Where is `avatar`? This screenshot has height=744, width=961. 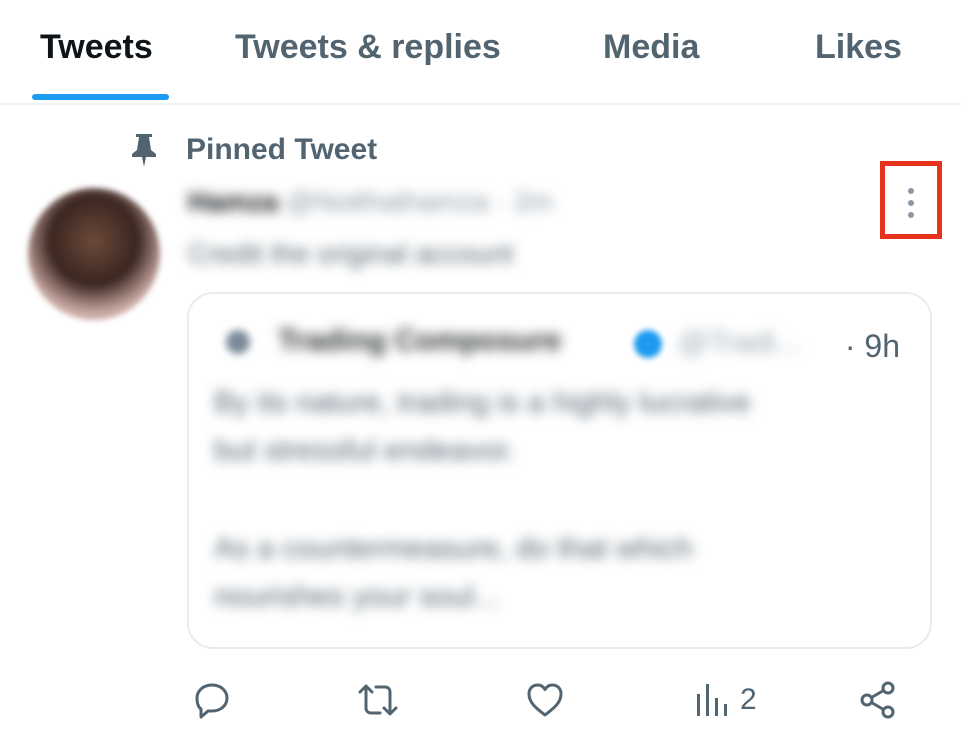
avatar is located at coordinates (94, 254).